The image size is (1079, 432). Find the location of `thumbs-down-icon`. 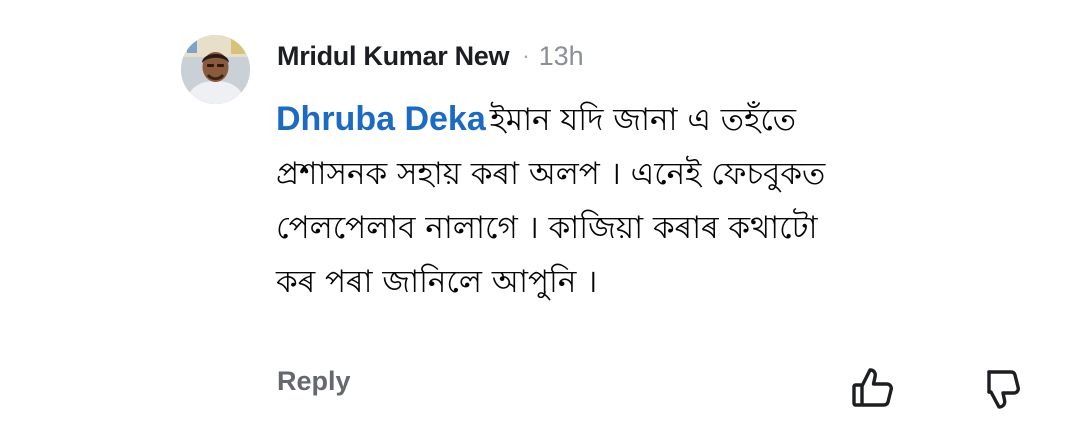

thumbs-down-icon is located at coordinates (1003, 389).